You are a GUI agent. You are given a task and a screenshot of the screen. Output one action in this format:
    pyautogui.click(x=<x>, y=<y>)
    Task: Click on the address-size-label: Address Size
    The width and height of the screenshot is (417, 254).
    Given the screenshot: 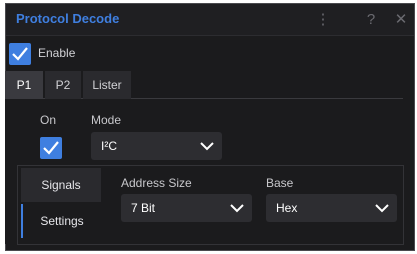 What is the action you would take?
    pyautogui.click(x=156, y=183)
    